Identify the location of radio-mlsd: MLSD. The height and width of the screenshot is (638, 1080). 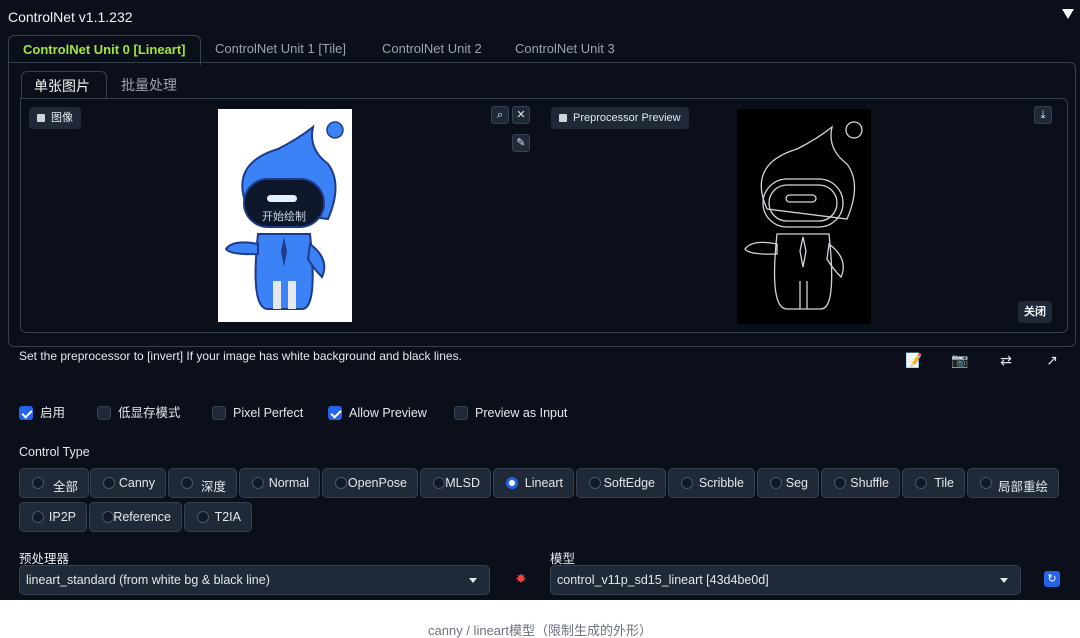
(455, 483).